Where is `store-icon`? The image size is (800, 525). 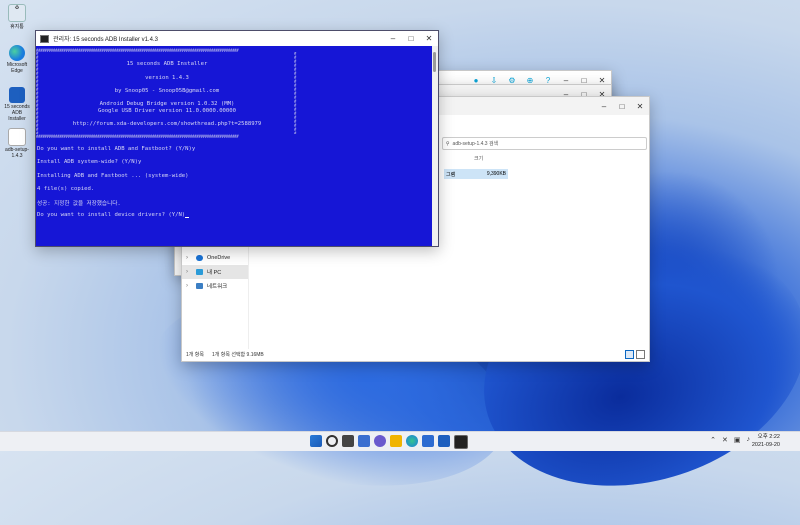 store-icon is located at coordinates (428, 441).